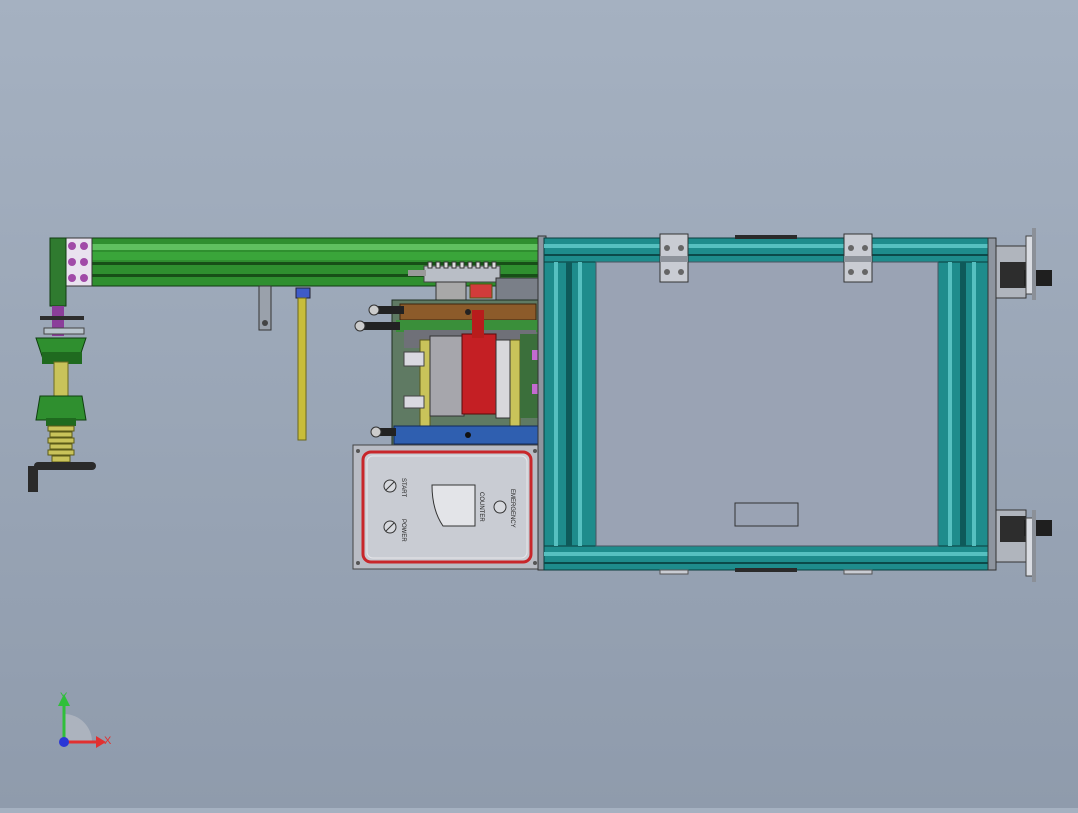 This screenshot has width=1078, height=813. What do you see at coordinates (303, 364) in the screenshot?
I see `yellow-guide-rod` at bounding box center [303, 364].